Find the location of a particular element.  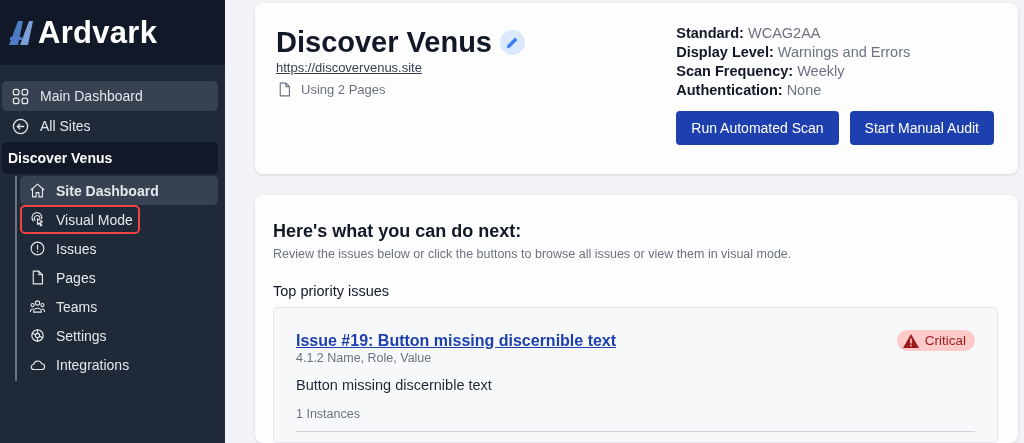

sidebar-item: Issues is located at coordinates (119, 248).